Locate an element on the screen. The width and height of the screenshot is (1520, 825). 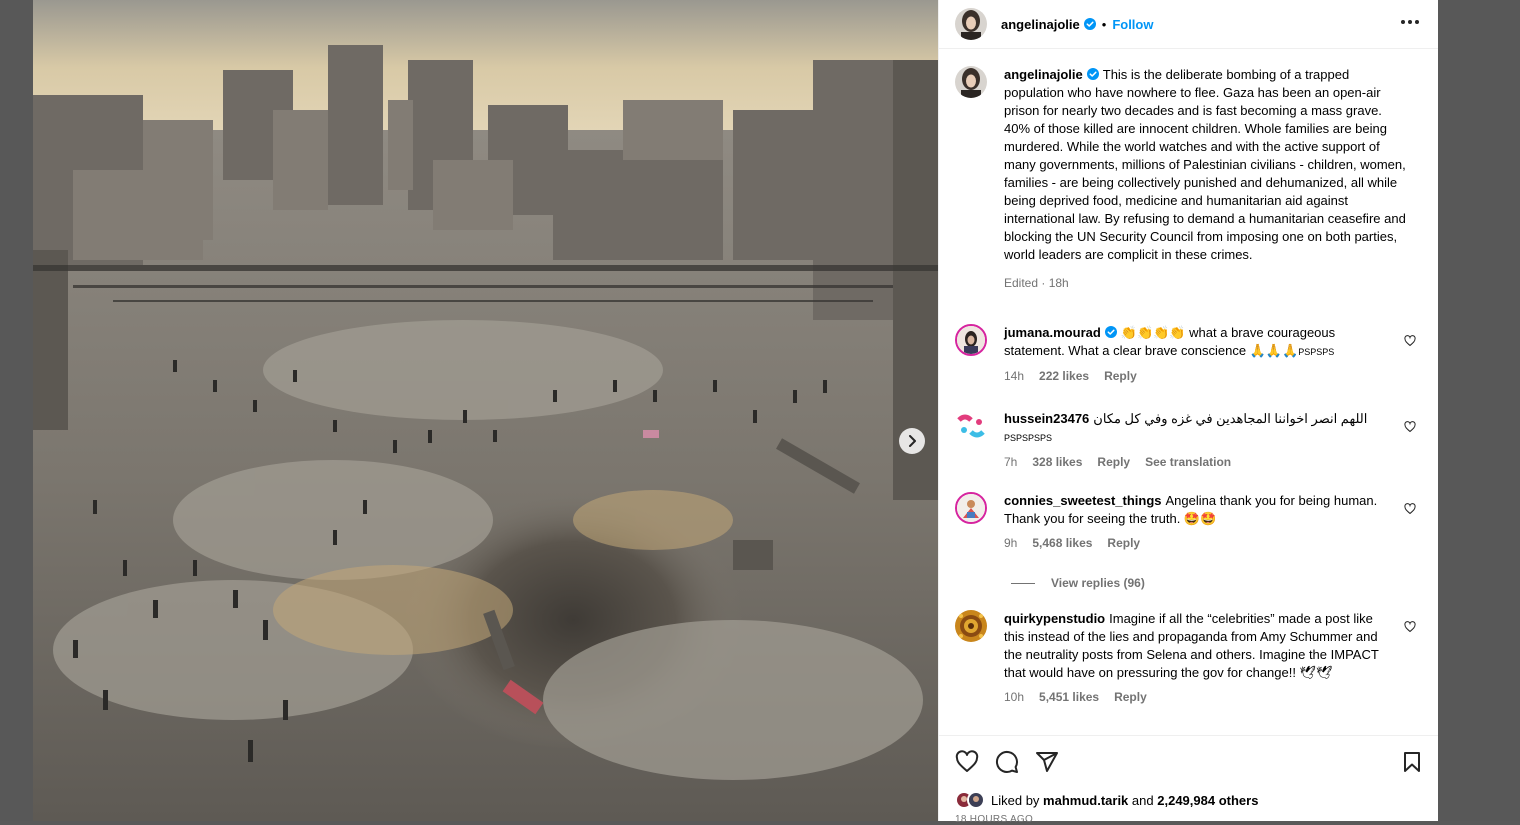
comment-icon is located at coordinates (1006, 761).